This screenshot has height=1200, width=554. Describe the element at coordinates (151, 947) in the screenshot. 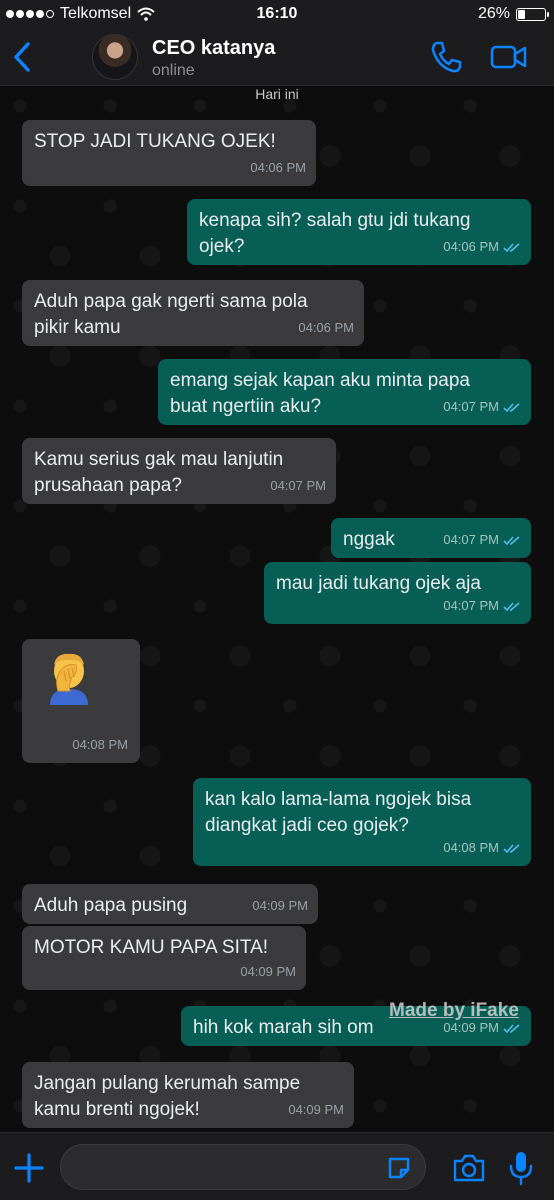

I see `message-text: MOTOR KAMU PAPA SITA!` at that location.